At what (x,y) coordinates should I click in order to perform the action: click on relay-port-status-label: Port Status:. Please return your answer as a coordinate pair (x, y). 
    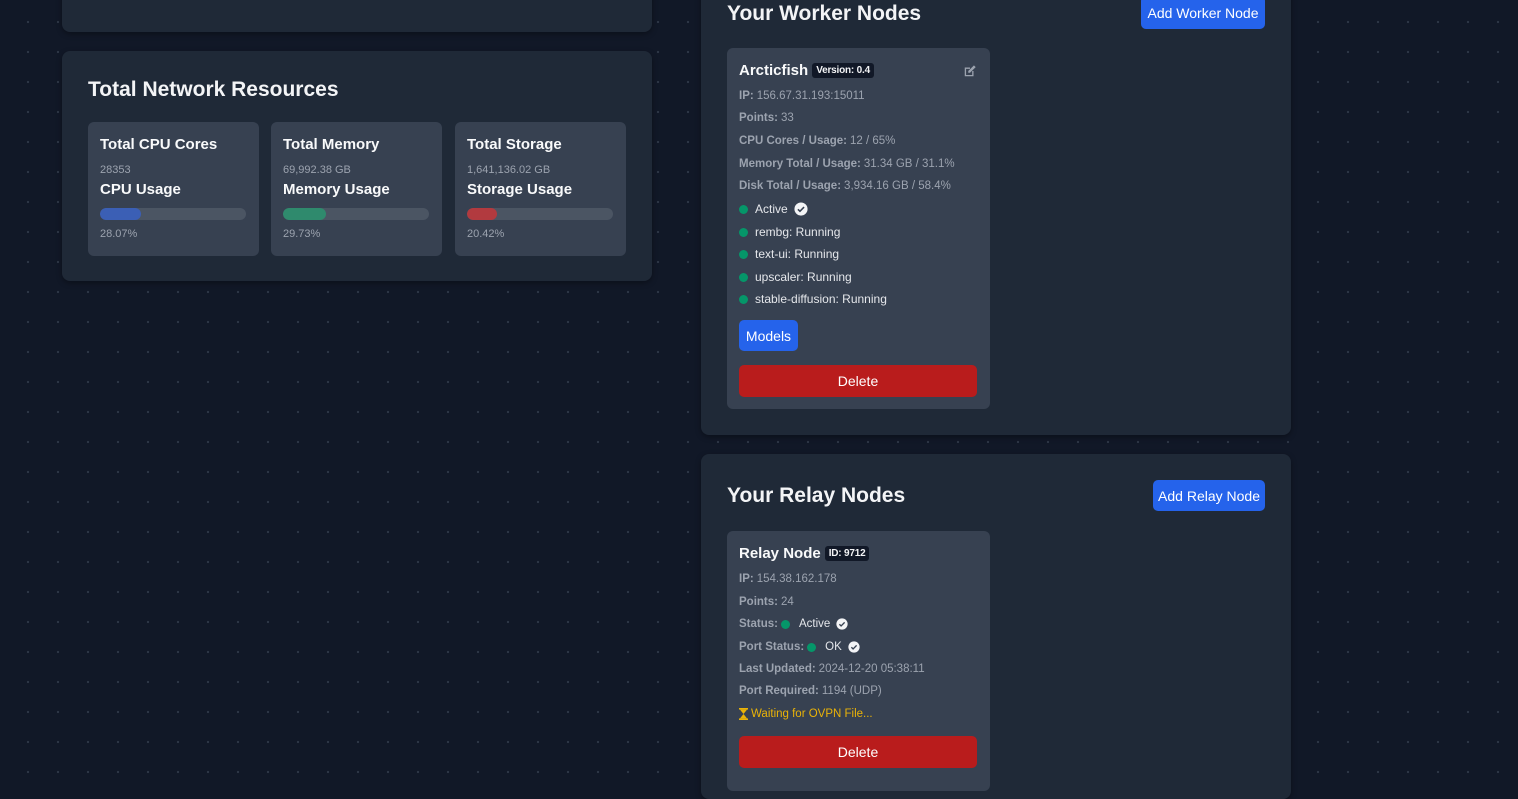
    Looking at the image, I should click on (772, 647).